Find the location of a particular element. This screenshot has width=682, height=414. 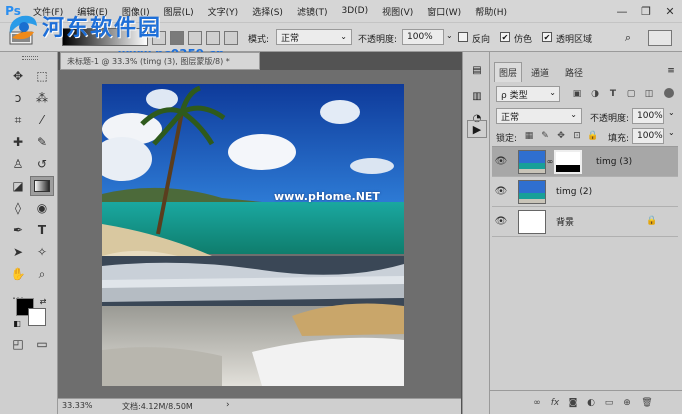

lock-position-icon: ✥ is located at coordinates (561, 136).